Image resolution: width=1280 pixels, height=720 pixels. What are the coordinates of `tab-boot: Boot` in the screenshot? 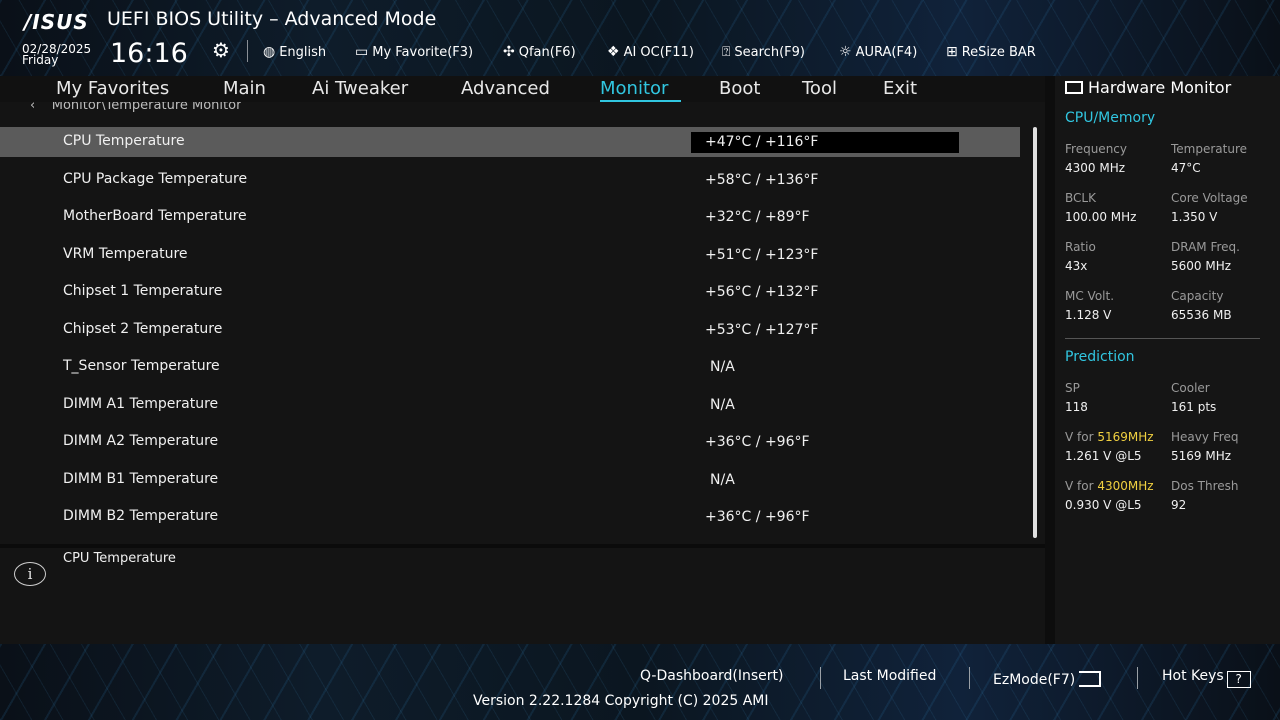 It's located at (739, 88).